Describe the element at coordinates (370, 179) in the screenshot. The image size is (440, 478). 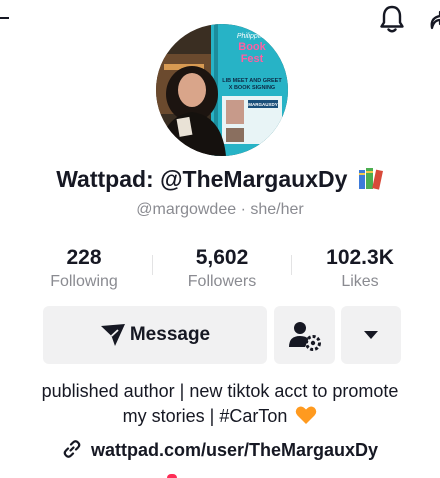
I see `books-emoji` at that location.